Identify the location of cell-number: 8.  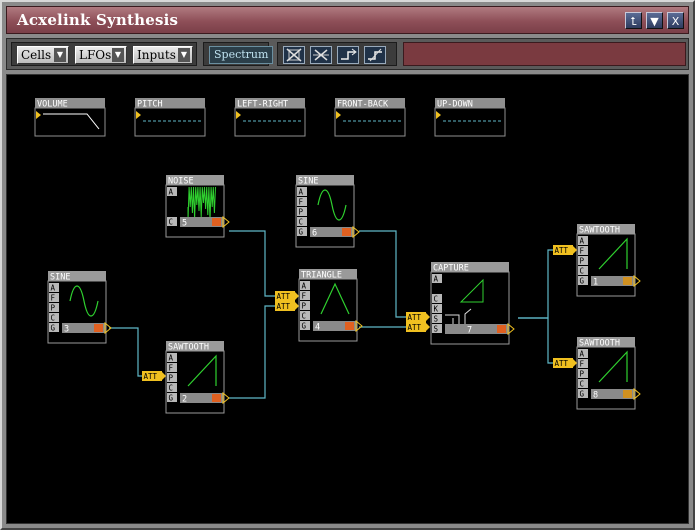
(595, 396).